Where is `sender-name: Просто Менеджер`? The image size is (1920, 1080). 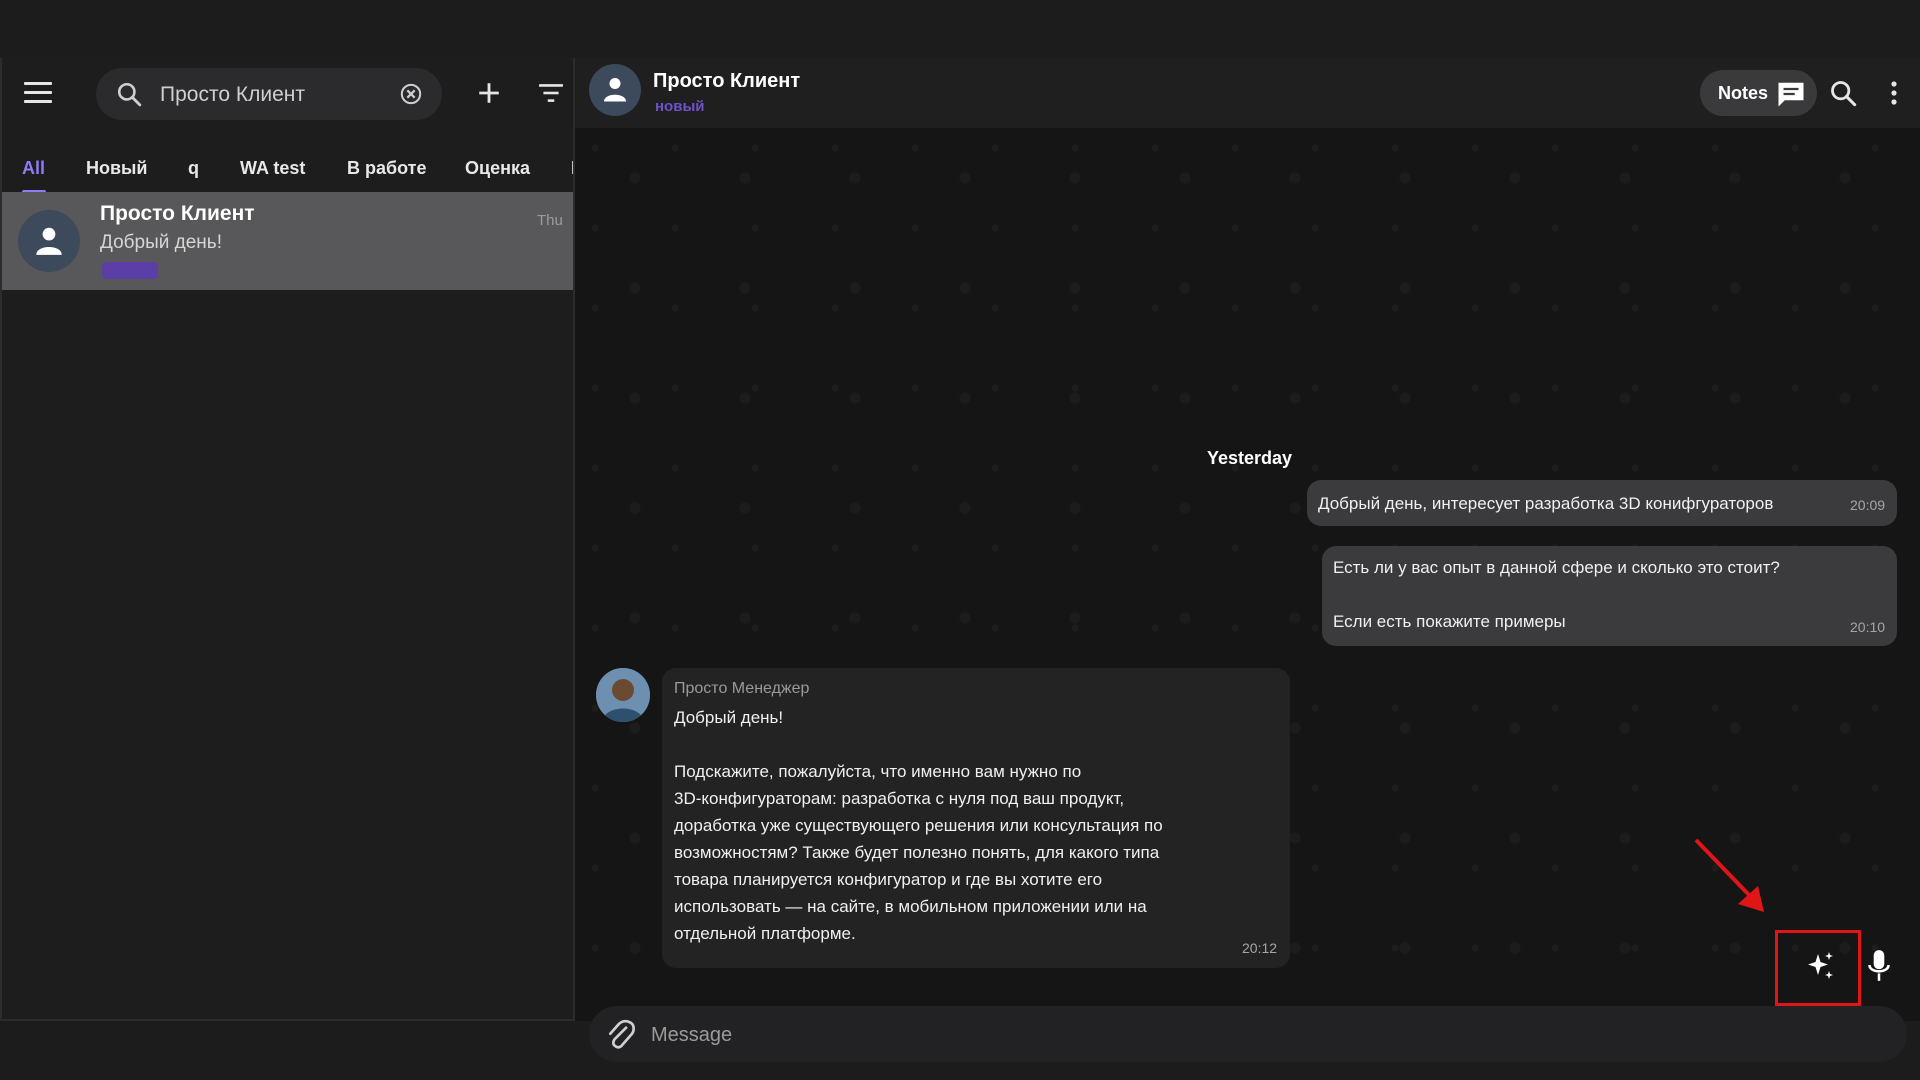
sender-name: Просто Менеджер is located at coordinates (742, 688).